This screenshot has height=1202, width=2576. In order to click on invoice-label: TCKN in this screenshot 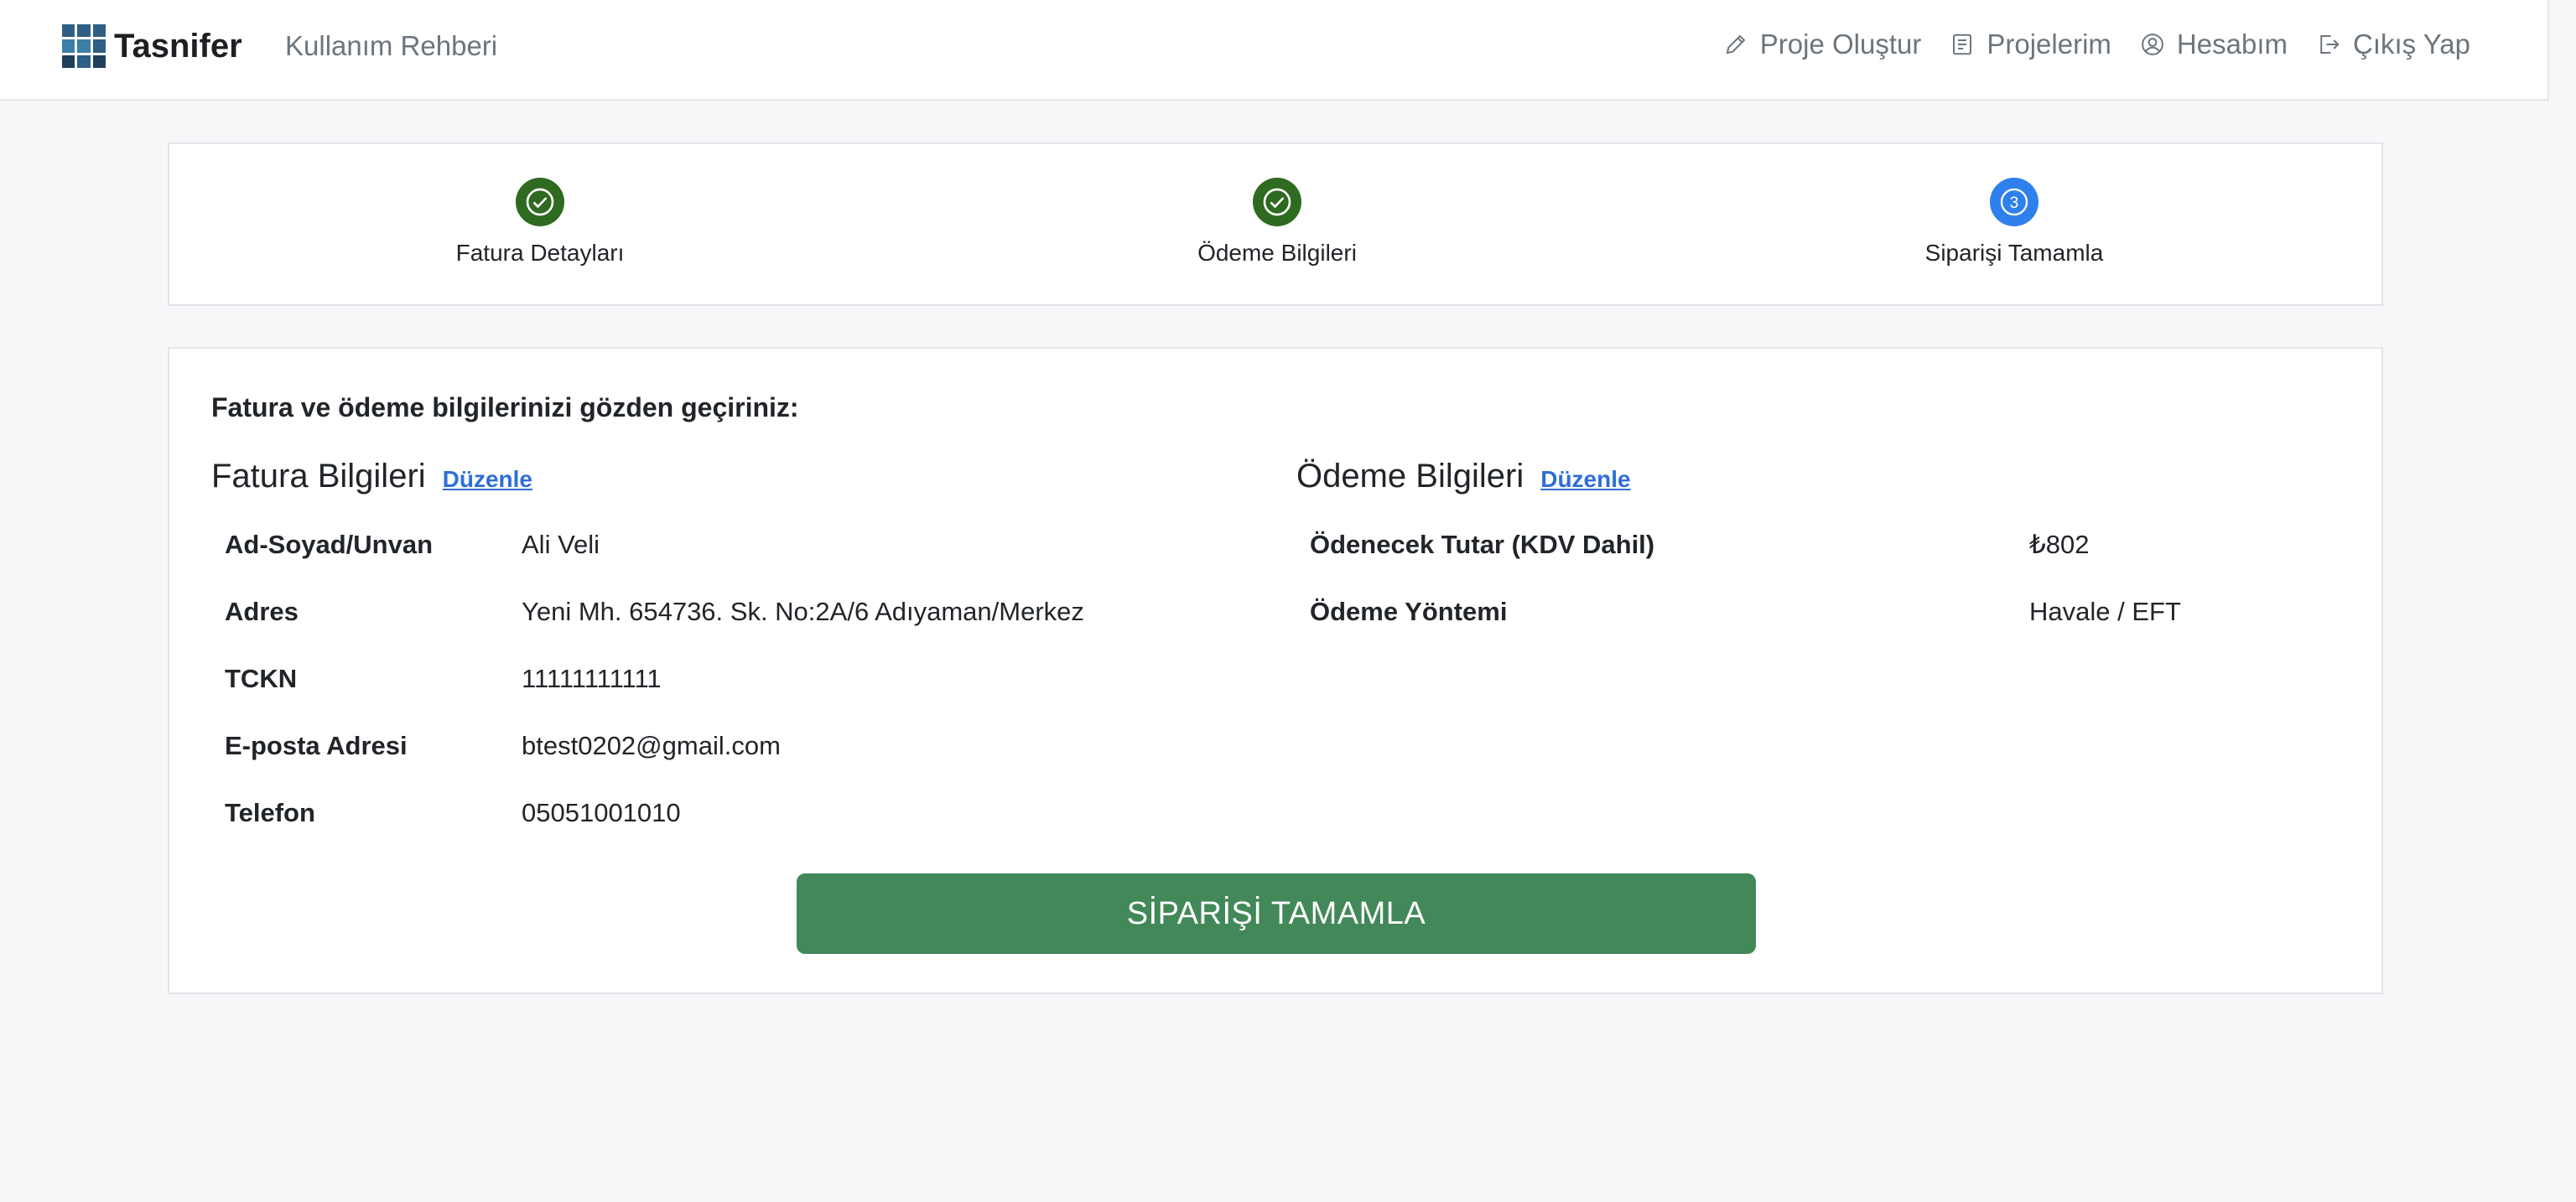, I will do `click(261, 679)`.